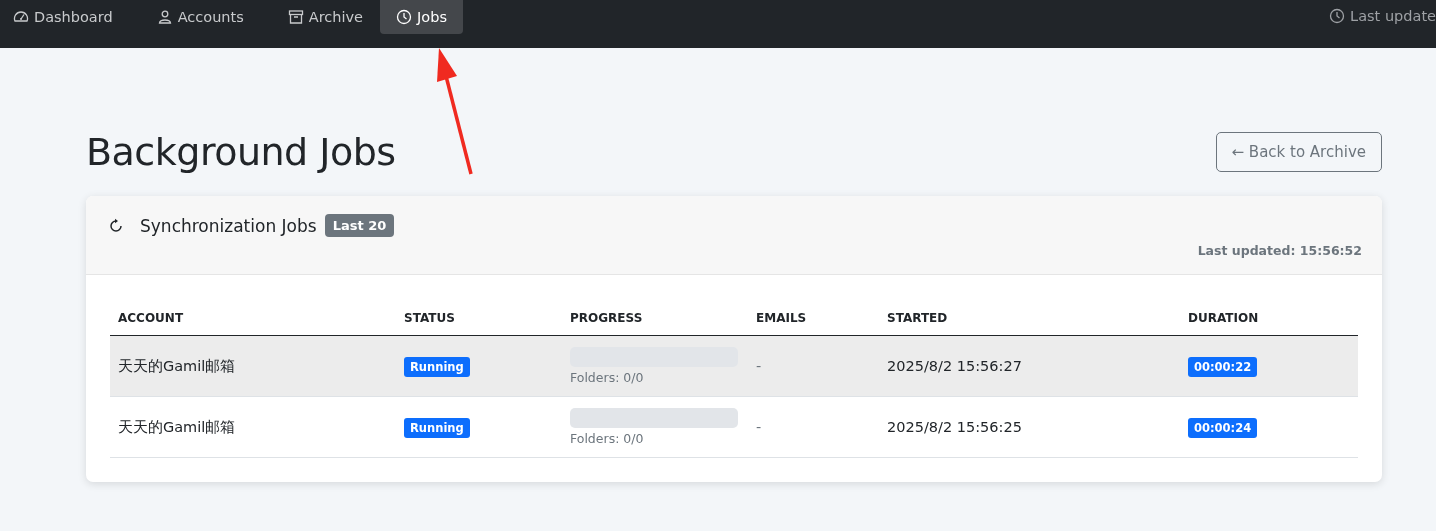 This screenshot has height=531, width=1436. Describe the element at coordinates (1223, 367) in the screenshot. I see `duration-badge: 00:00:22` at that location.